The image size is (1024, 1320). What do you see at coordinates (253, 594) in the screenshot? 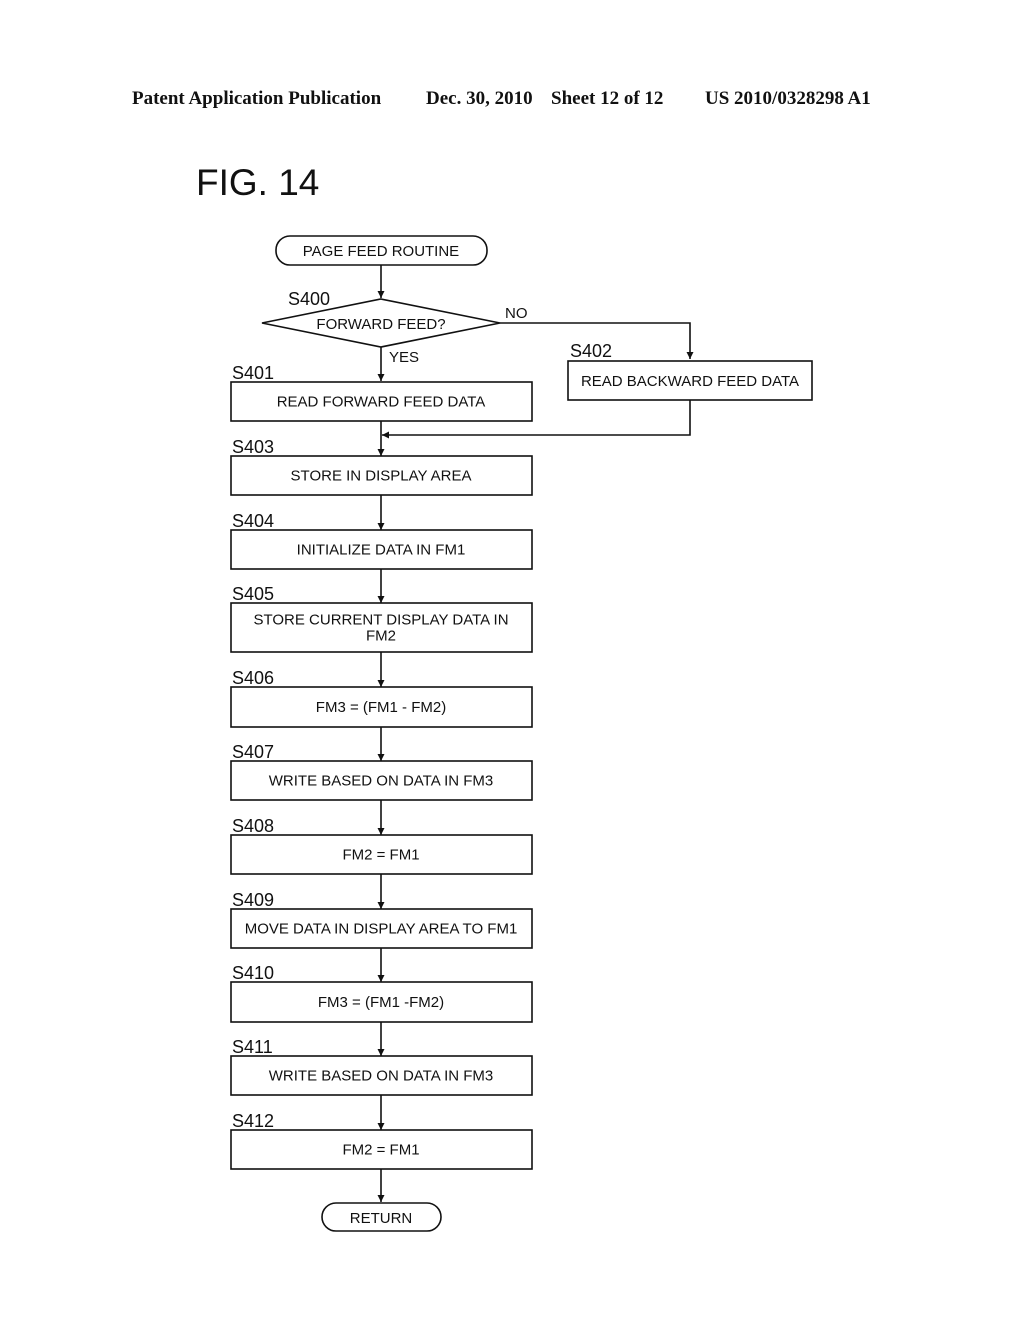
I see `step-id: S405` at bounding box center [253, 594].